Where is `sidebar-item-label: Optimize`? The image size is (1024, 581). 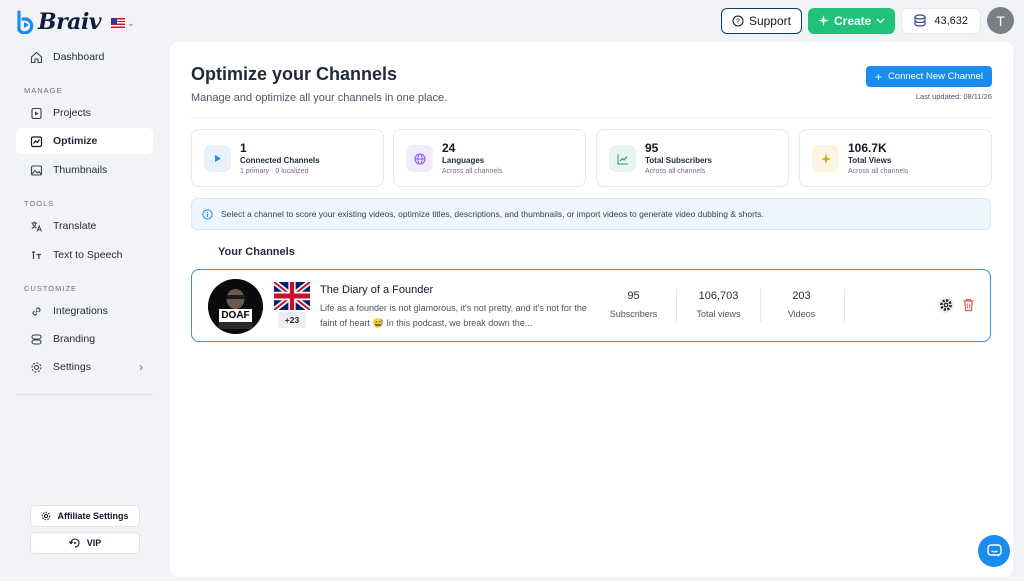 sidebar-item-label: Optimize is located at coordinates (75, 141).